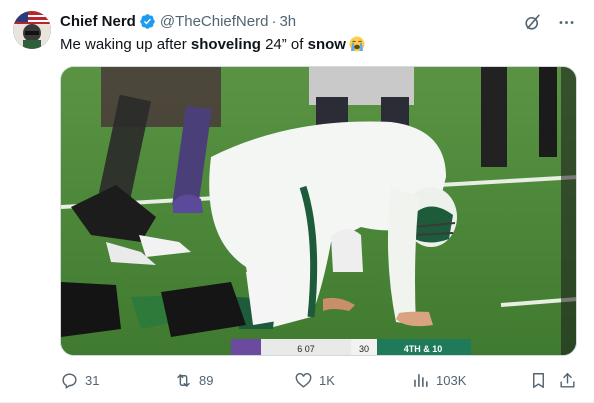 This screenshot has width=594, height=403. What do you see at coordinates (451, 380) in the screenshot?
I see `views-count: 103K` at bounding box center [451, 380].